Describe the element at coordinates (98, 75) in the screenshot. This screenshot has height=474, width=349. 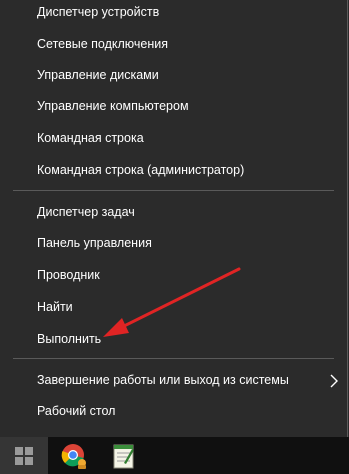
I see `menu-item-label: Управление дисками` at that location.